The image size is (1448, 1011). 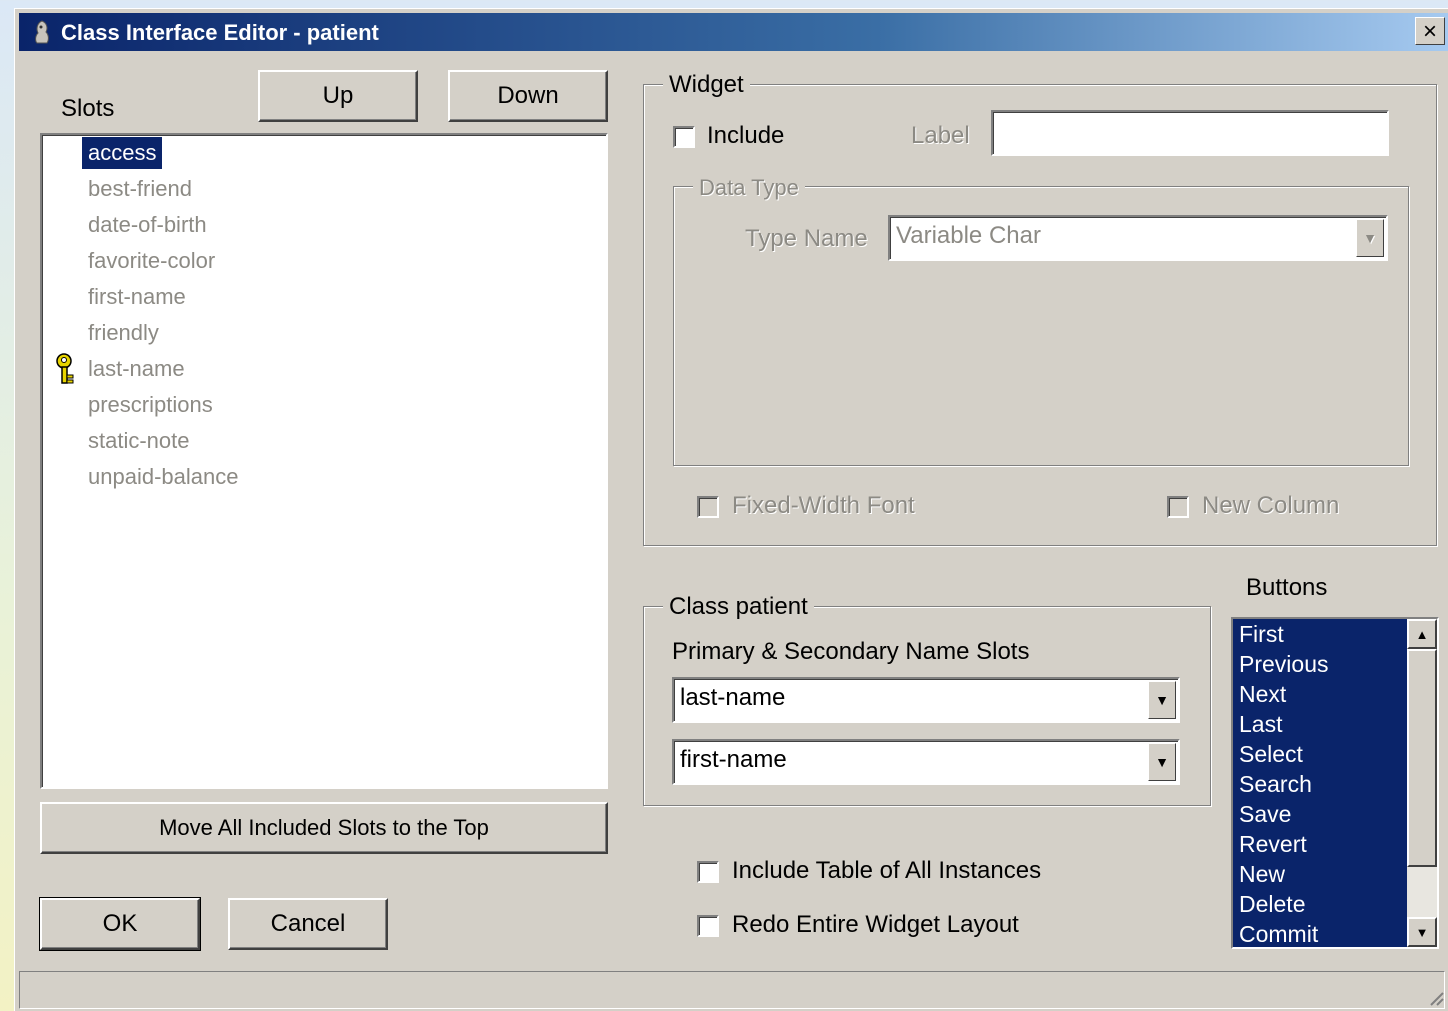 I want to click on include-checkbox, so click(x=684, y=137).